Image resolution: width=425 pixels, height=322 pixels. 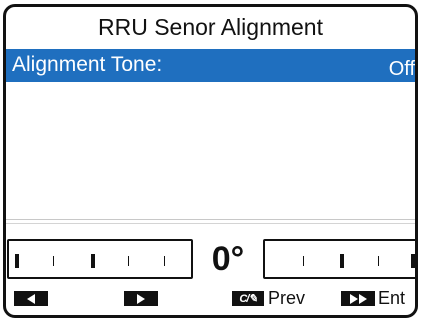 I want to click on prev-key: C/✎, so click(x=248, y=298).